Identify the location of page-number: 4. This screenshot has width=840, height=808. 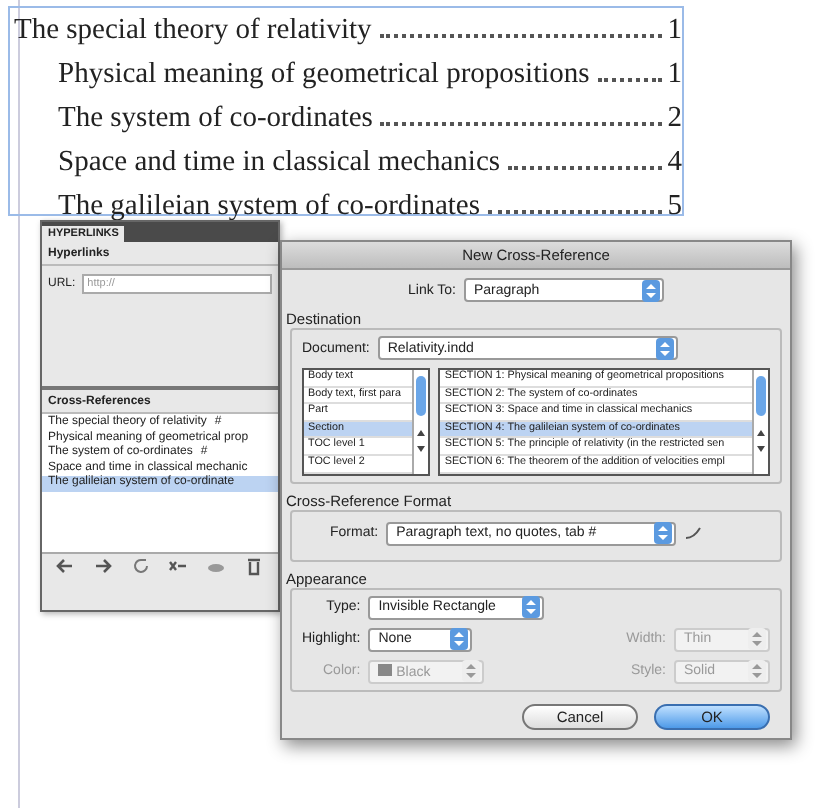
(674, 163).